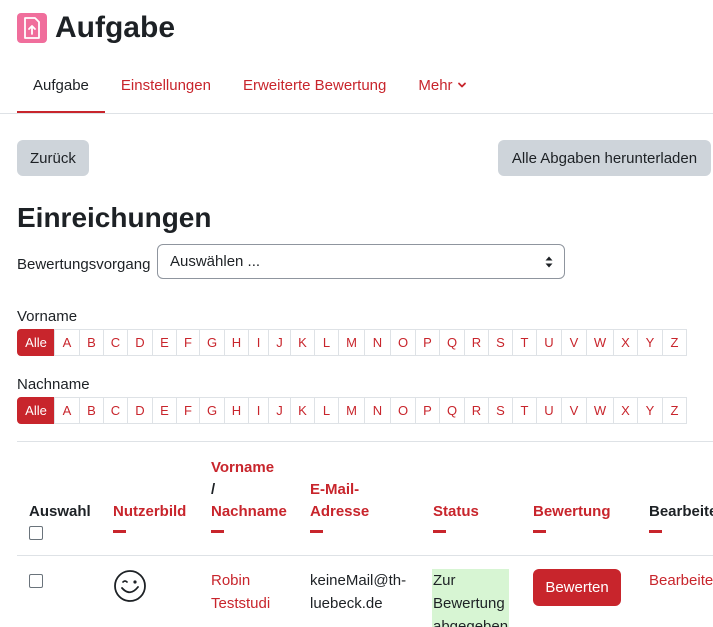  What do you see at coordinates (36, 533) in the screenshot?
I see `select-all-checkbox` at bounding box center [36, 533].